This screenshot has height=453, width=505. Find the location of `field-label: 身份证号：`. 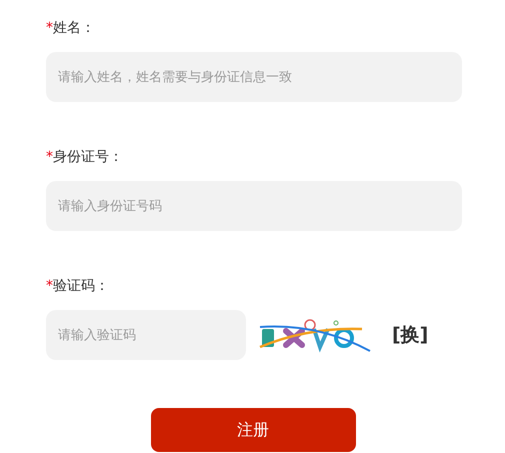

field-label: 身份证号： is located at coordinates (88, 157).